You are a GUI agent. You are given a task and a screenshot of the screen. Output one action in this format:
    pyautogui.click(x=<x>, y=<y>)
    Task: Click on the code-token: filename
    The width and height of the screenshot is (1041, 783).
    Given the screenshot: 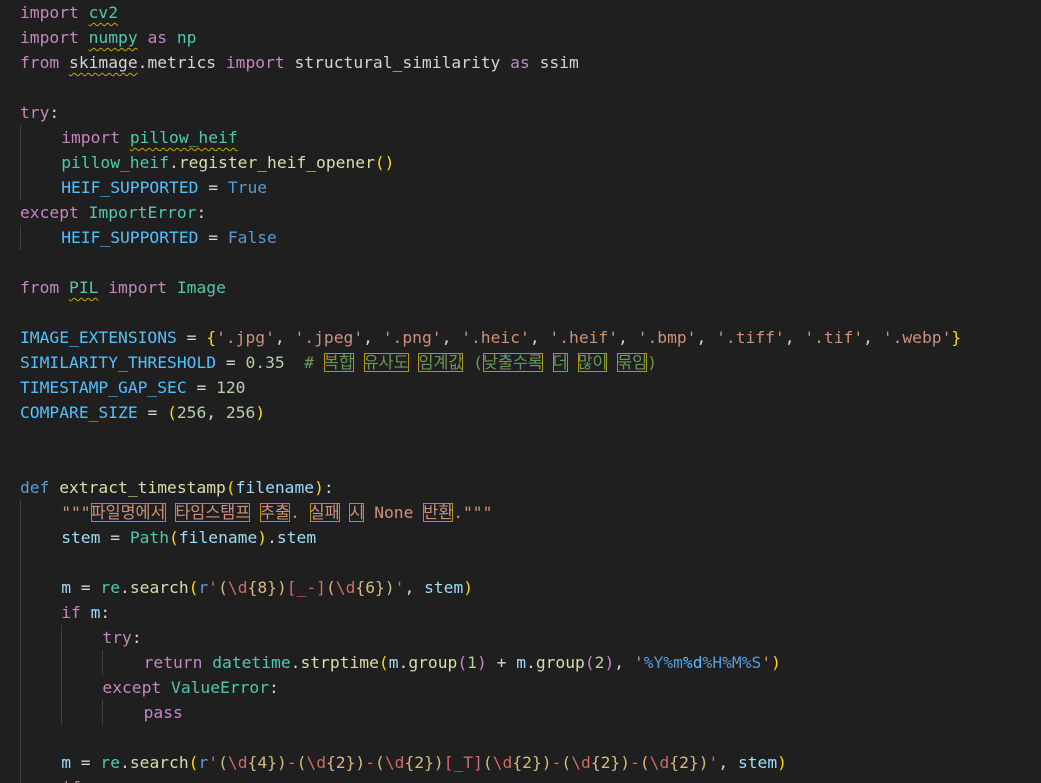 What is the action you would take?
    pyautogui.click(x=218, y=537)
    